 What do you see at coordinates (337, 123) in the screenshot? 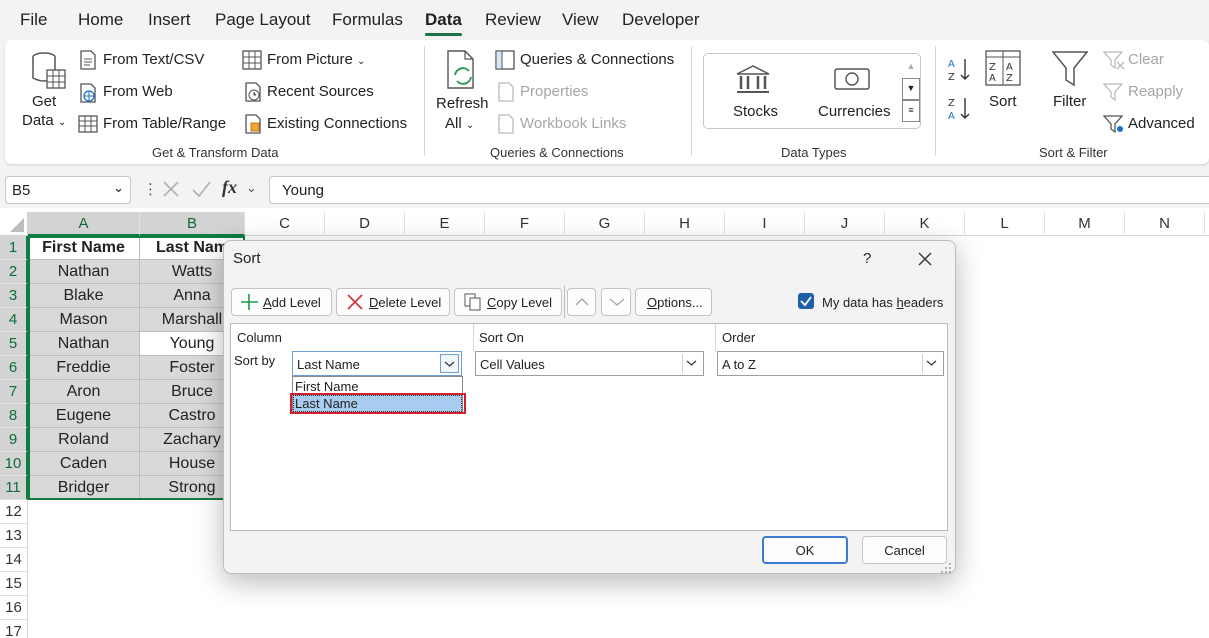
I see `existing-connections-button: Existing Connections` at bounding box center [337, 123].